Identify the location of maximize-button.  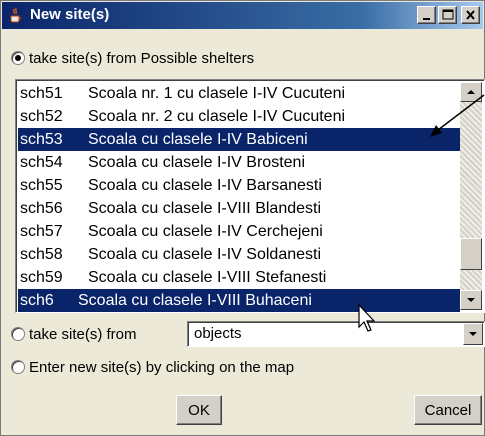
(447, 15).